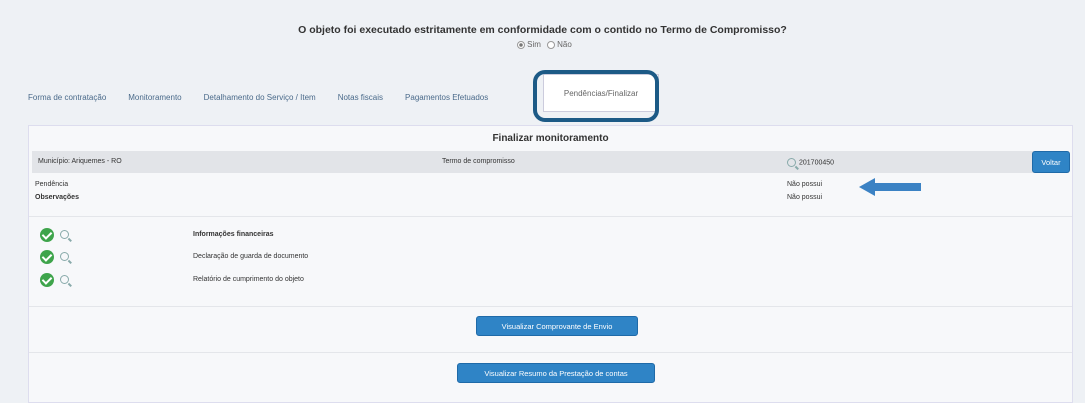 The image size is (1085, 403). I want to click on document-row: Relatório de cumprimento do objeto, so click(340, 282).